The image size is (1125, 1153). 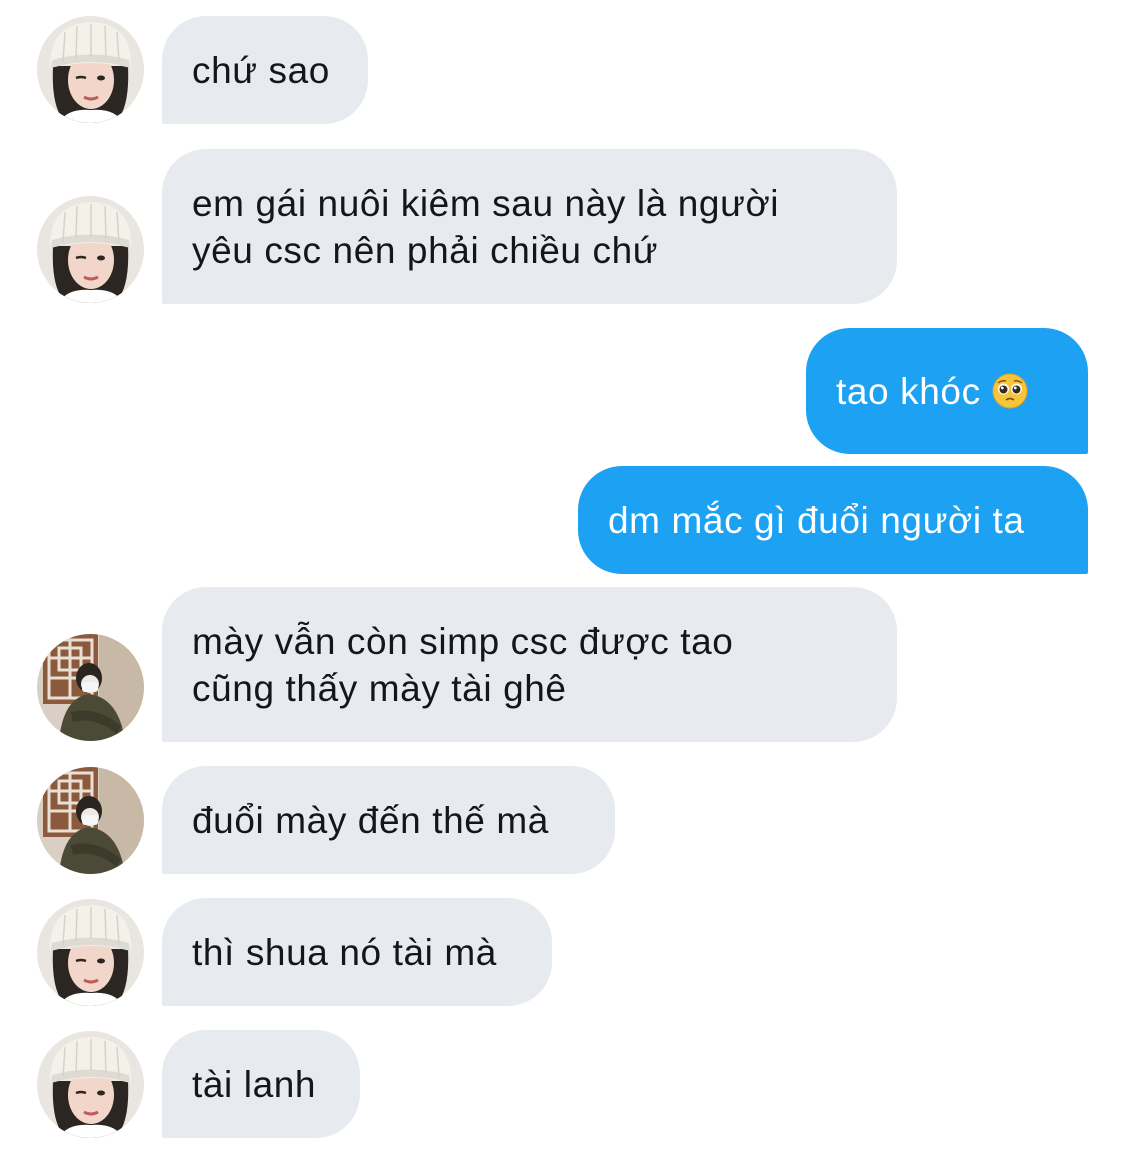 I want to click on message-bubble-received: thì shua nó tài mà, so click(x=357, y=952).